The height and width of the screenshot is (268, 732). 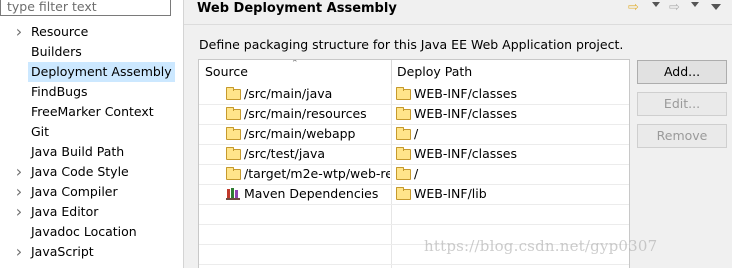 What do you see at coordinates (297, 8) in the screenshot?
I see `page-title: Web Deployment Assembly` at bounding box center [297, 8].